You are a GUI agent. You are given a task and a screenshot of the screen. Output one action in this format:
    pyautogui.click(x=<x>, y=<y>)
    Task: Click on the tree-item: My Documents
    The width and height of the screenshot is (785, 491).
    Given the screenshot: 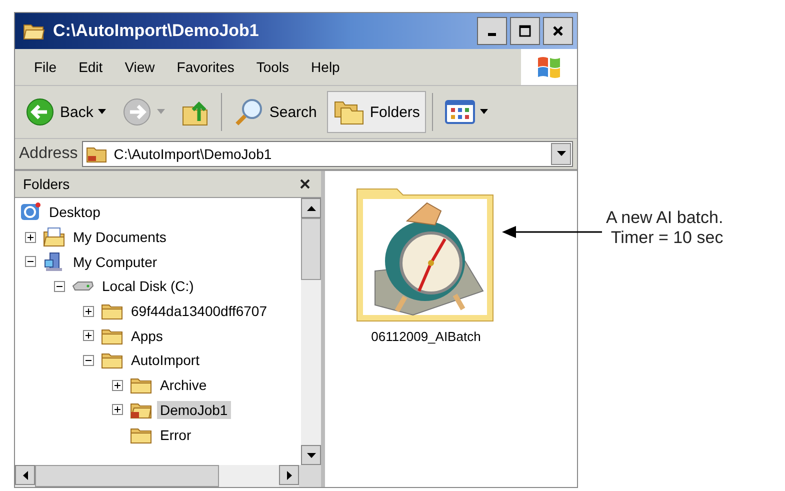 What is the action you would take?
    pyautogui.click(x=120, y=237)
    